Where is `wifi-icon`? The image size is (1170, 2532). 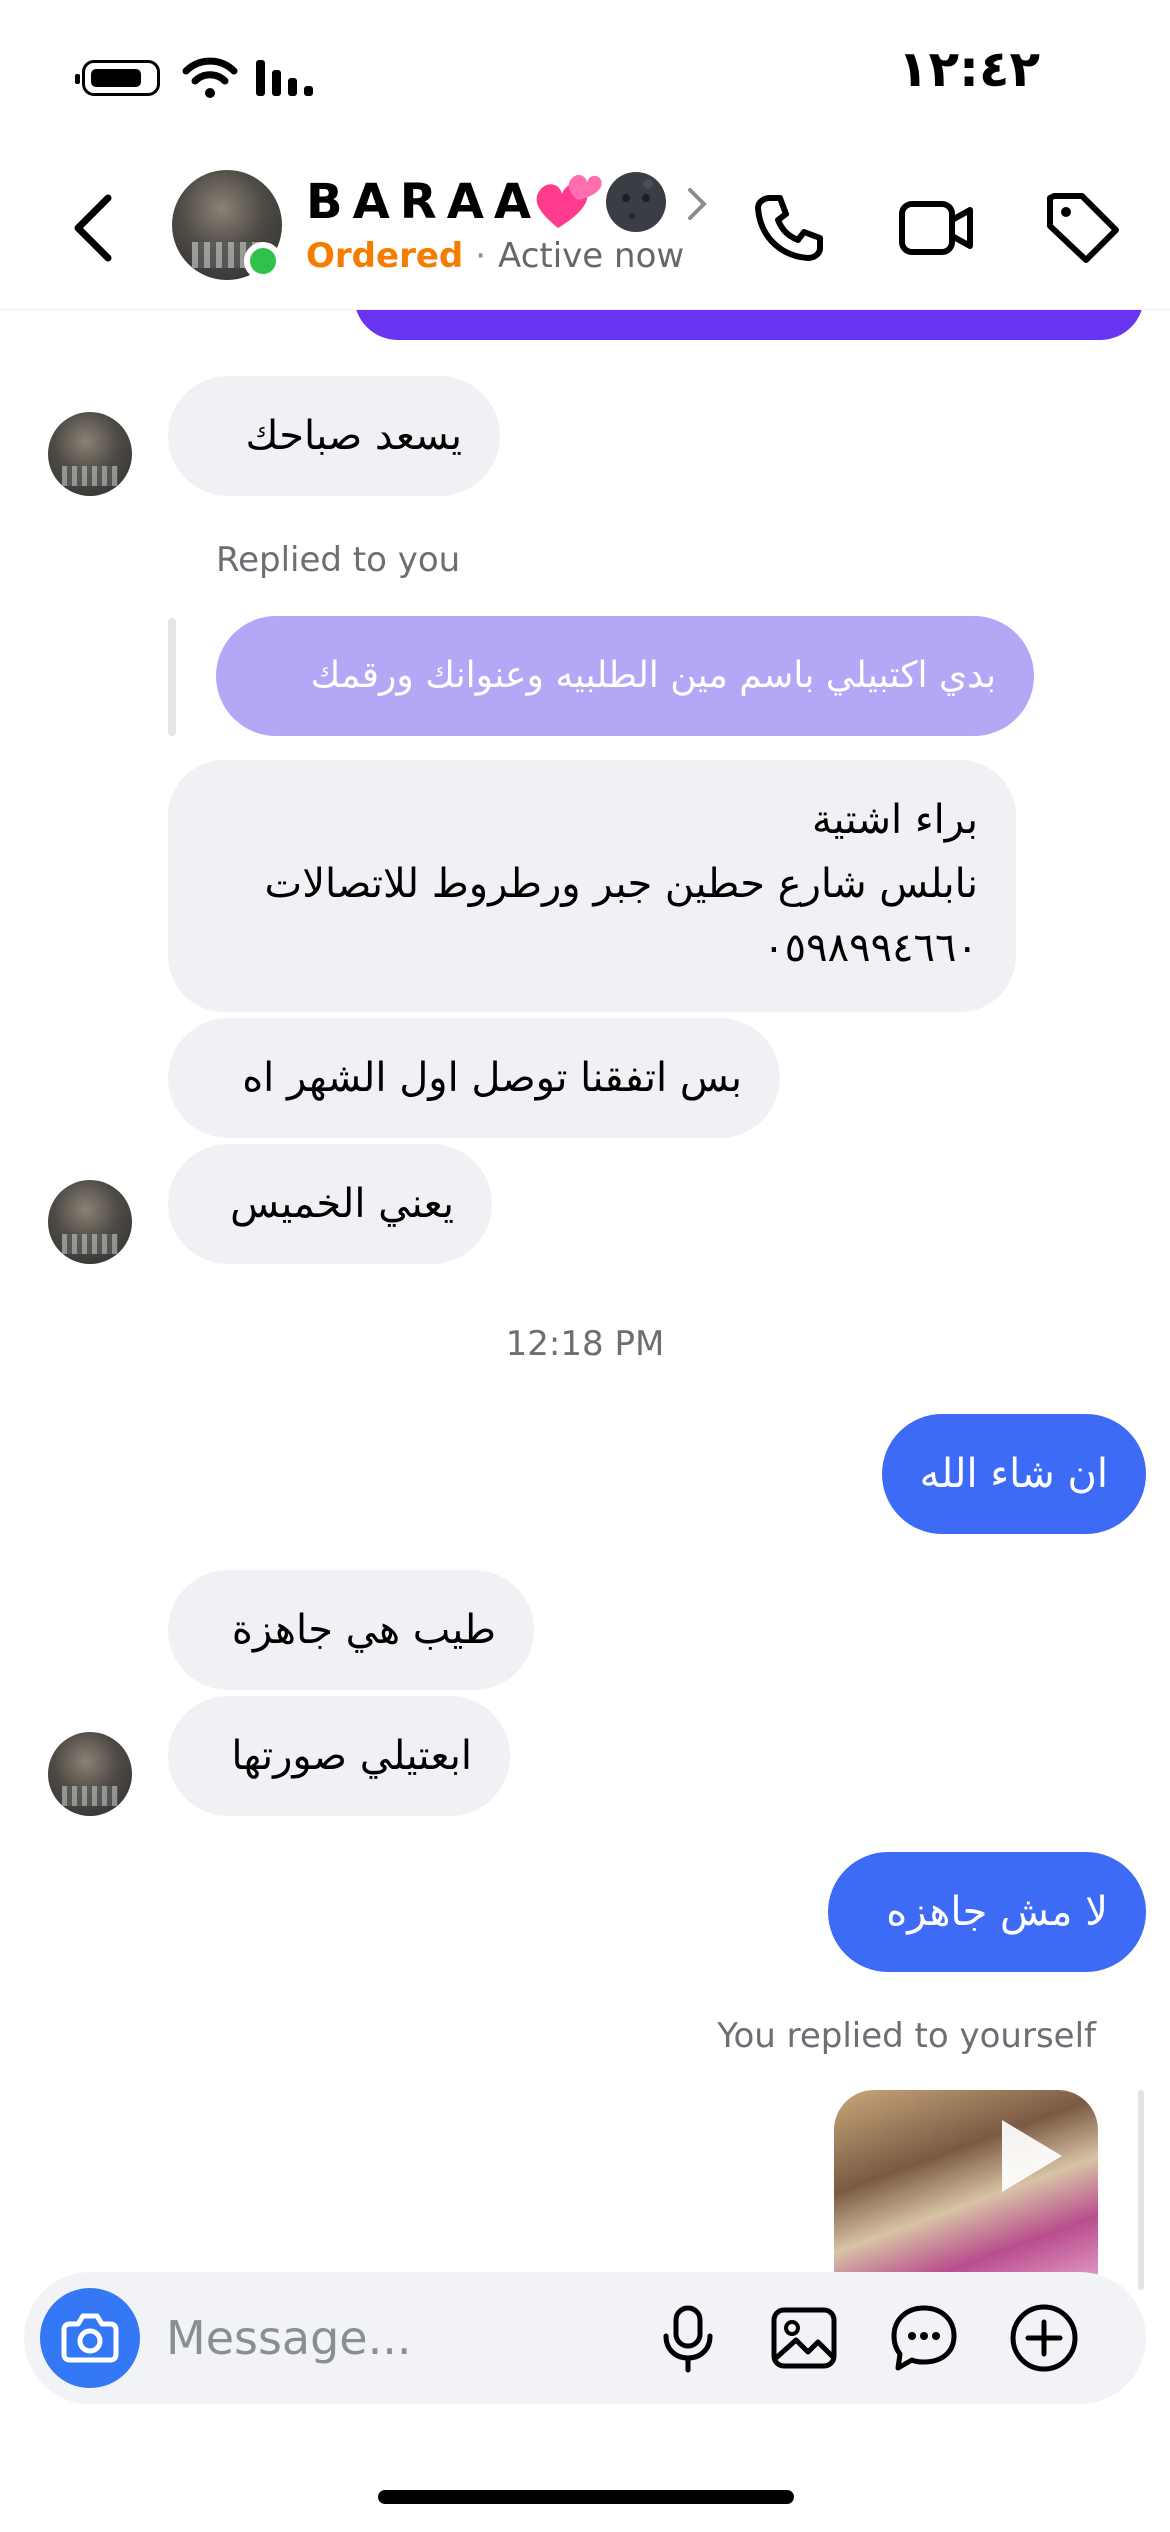 wifi-icon is located at coordinates (210, 77).